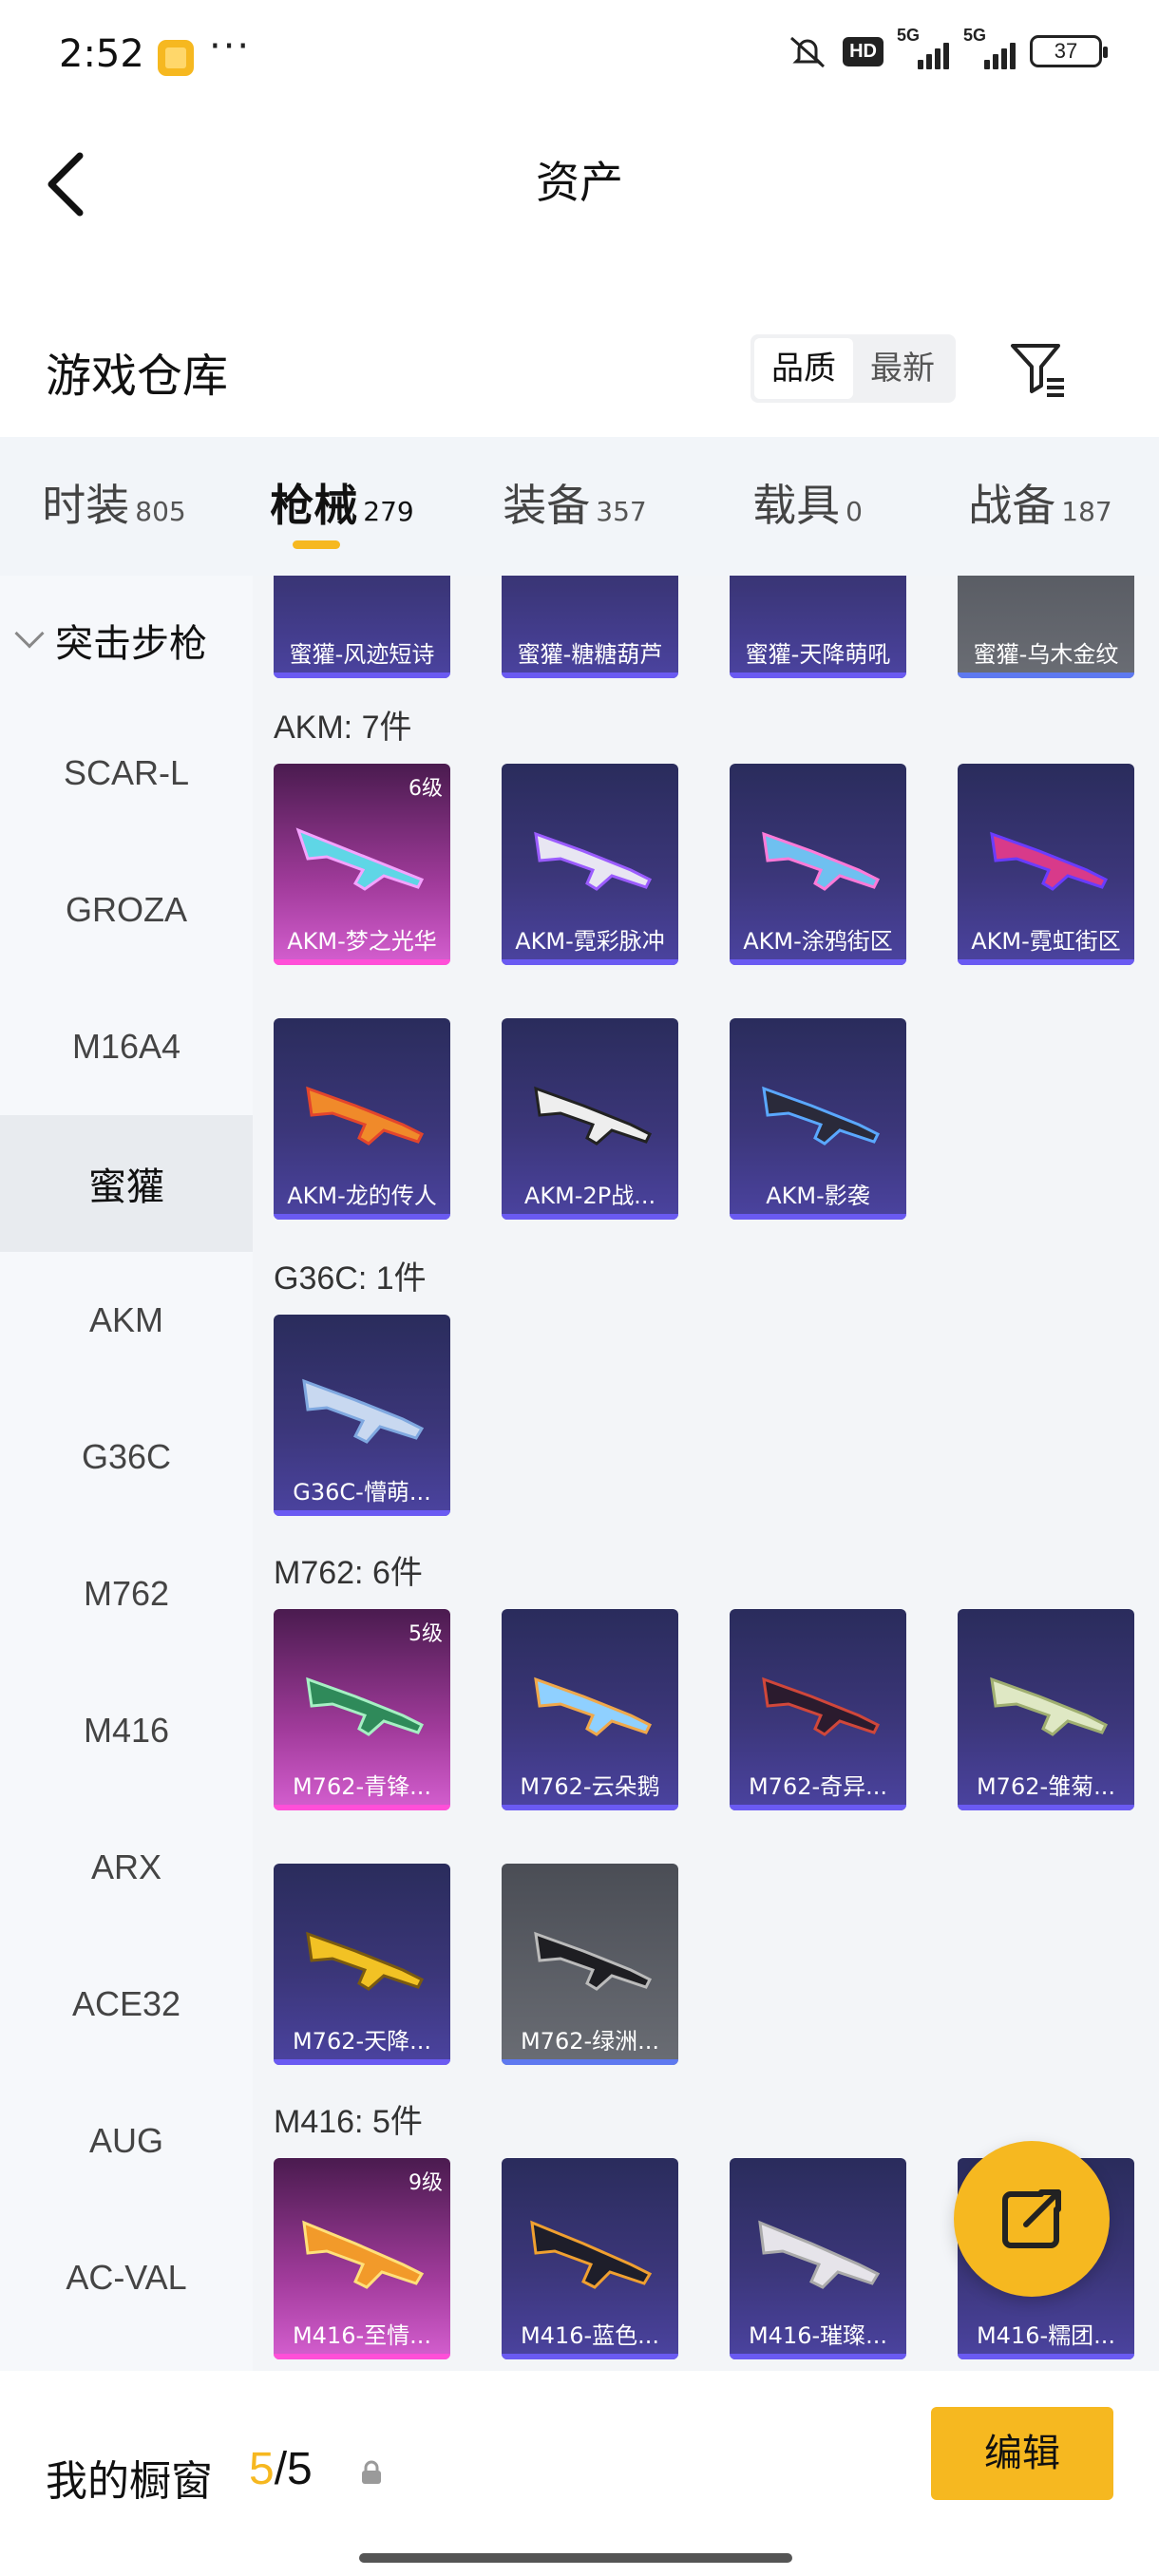  Describe the element at coordinates (579, 56) in the screenshot. I see `status-bar: 2:52 ··· HD 5G 5G 37` at that location.